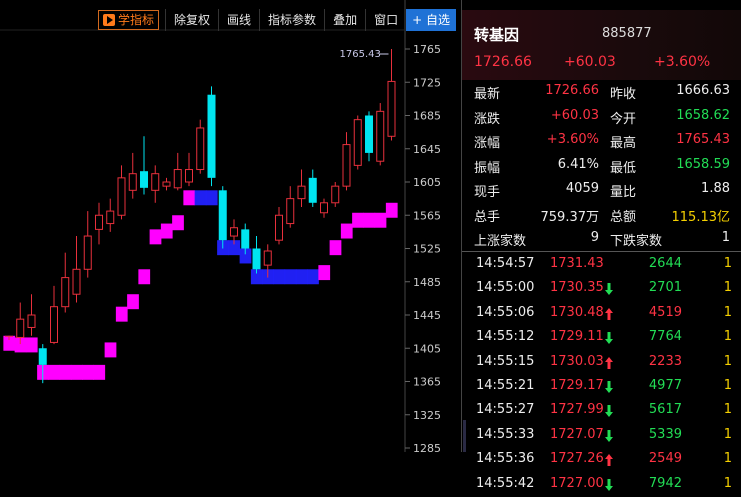 The height and width of the screenshot is (497, 741). I want to click on tick-row: 14:55:42 1727.00 7942 1, so click(601, 485).